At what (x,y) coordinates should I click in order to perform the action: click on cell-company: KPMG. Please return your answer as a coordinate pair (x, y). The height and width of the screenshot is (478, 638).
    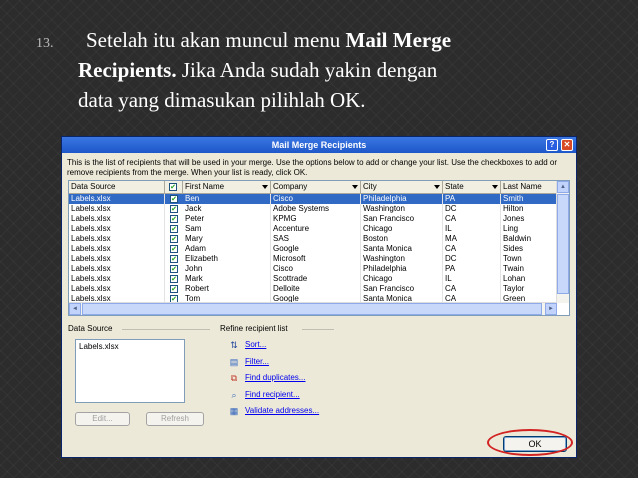
    Looking at the image, I should click on (316, 219).